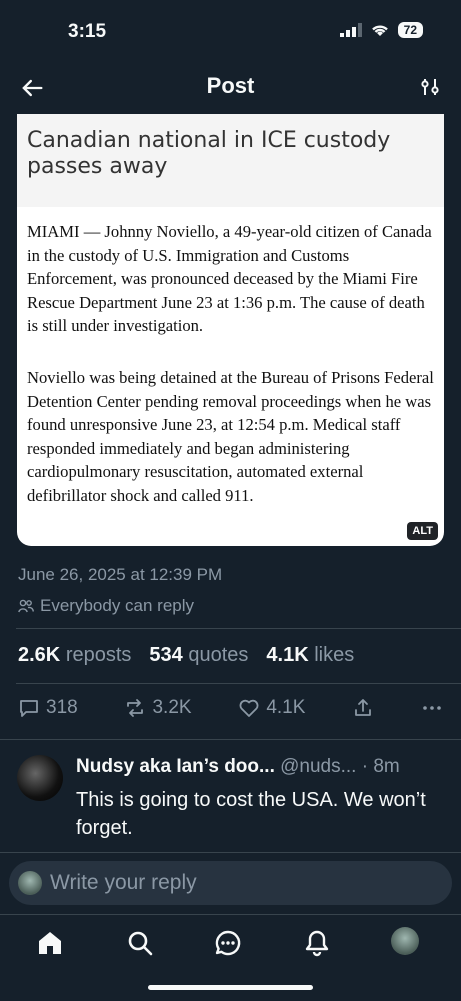 The height and width of the screenshot is (1001, 461). What do you see at coordinates (39, 655) in the screenshot?
I see `reposts-count: 2.6K` at bounding box center [39, 655].